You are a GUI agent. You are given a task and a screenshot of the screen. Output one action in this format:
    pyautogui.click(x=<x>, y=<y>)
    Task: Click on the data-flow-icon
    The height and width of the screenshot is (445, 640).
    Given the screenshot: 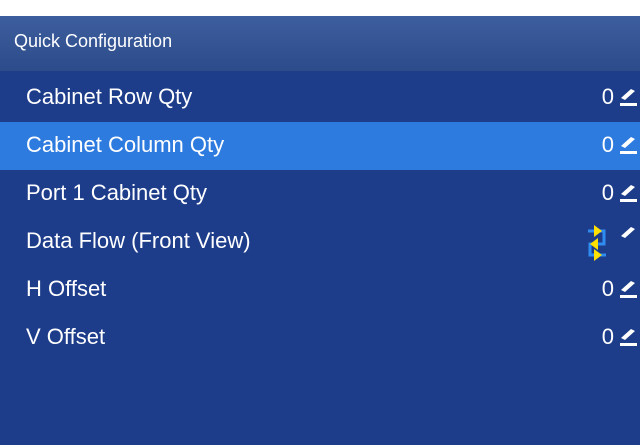 What is the action you would take?
    pyautogui.click(x=597, y=242)
    